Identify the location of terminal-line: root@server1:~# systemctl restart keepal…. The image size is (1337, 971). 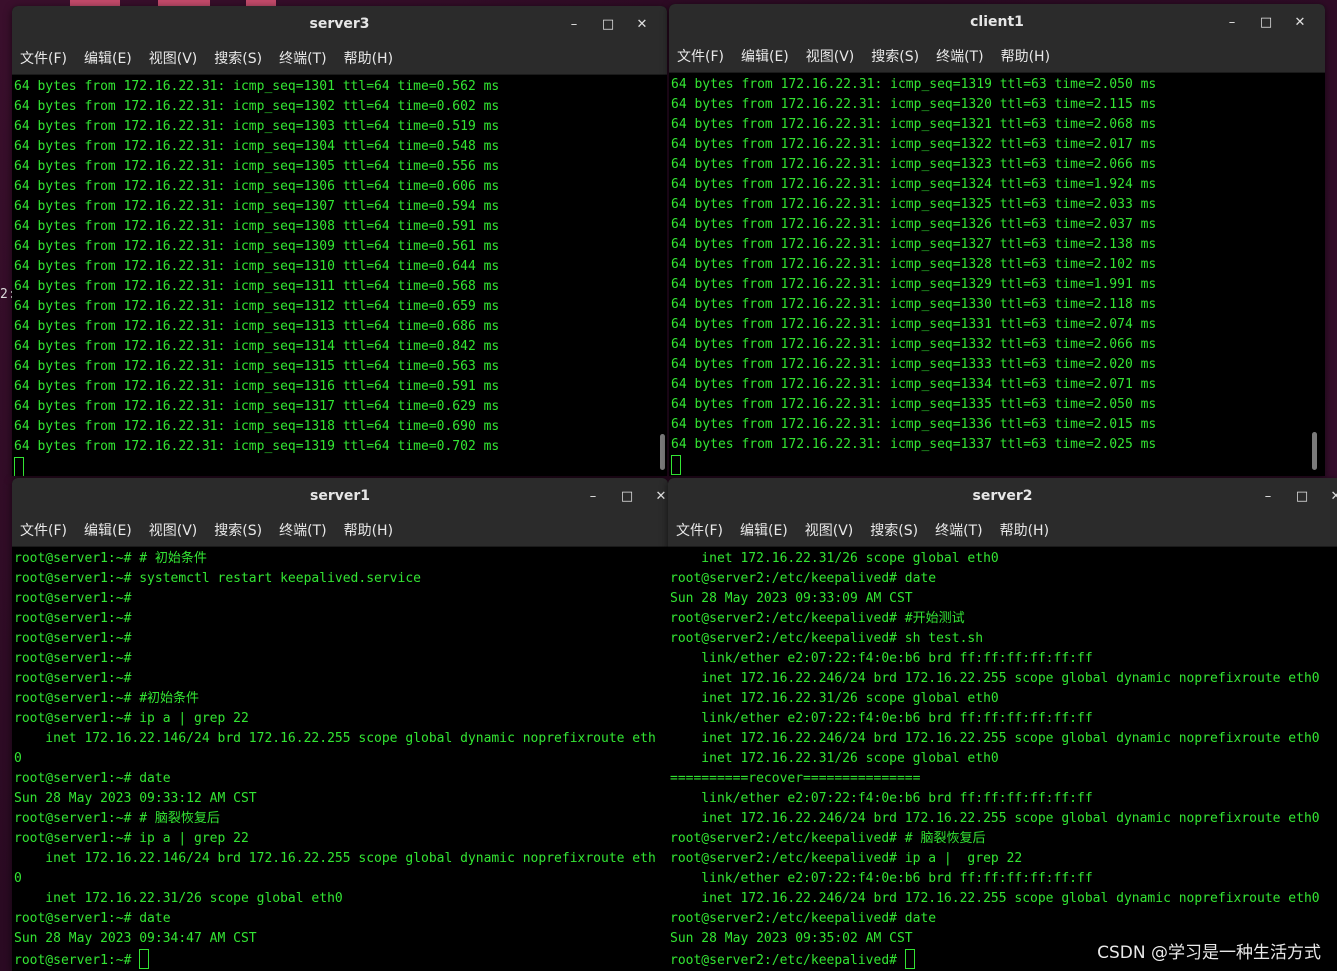
(217, 578).